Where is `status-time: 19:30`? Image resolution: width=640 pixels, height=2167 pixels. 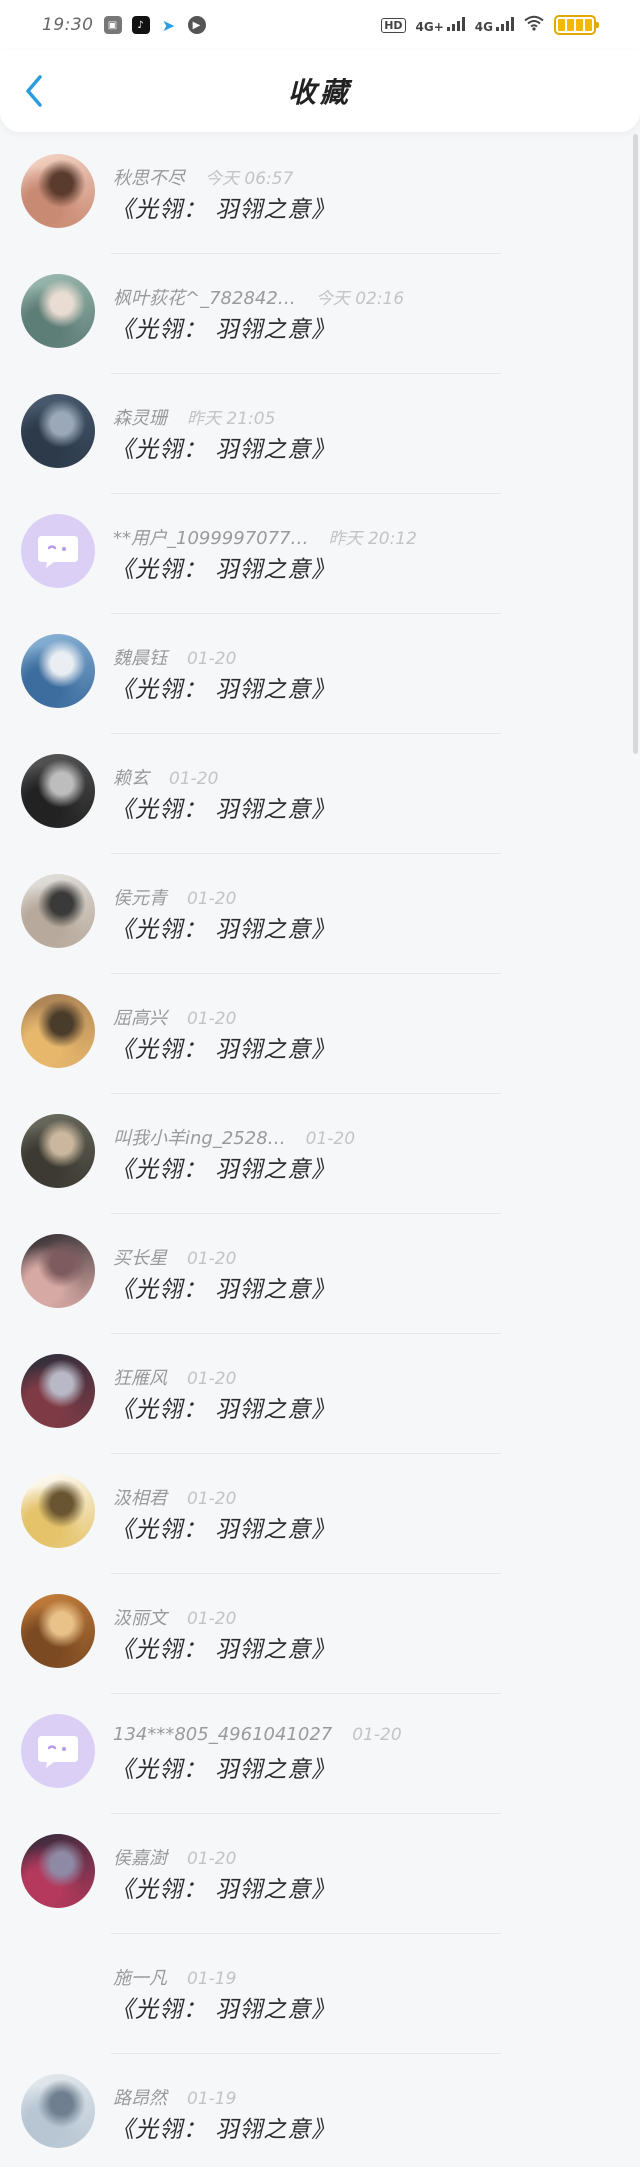
status-time: 19:30 is located at coordinates (68, 25).